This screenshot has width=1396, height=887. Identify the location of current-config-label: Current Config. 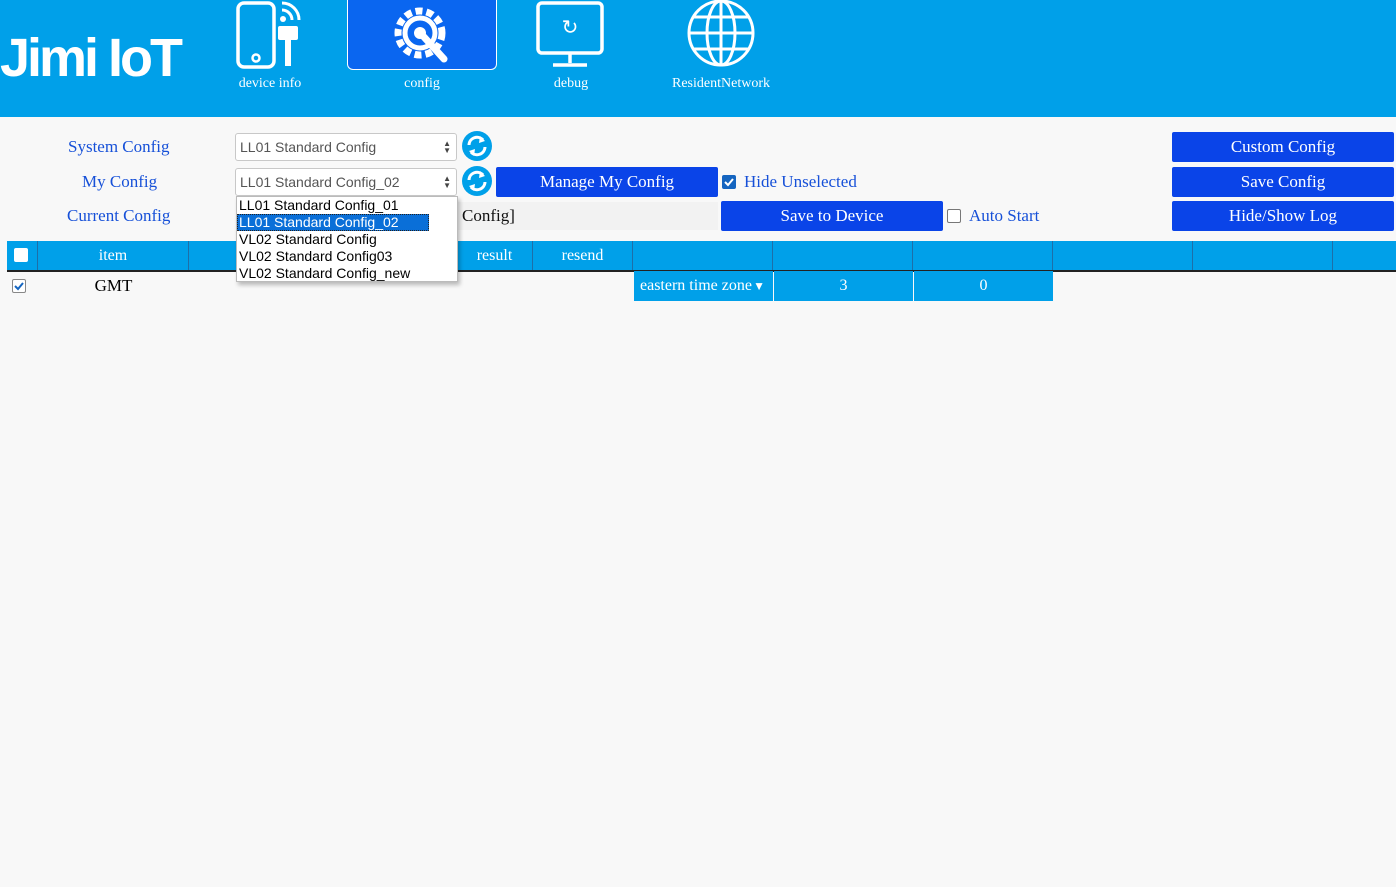
(119, 215).